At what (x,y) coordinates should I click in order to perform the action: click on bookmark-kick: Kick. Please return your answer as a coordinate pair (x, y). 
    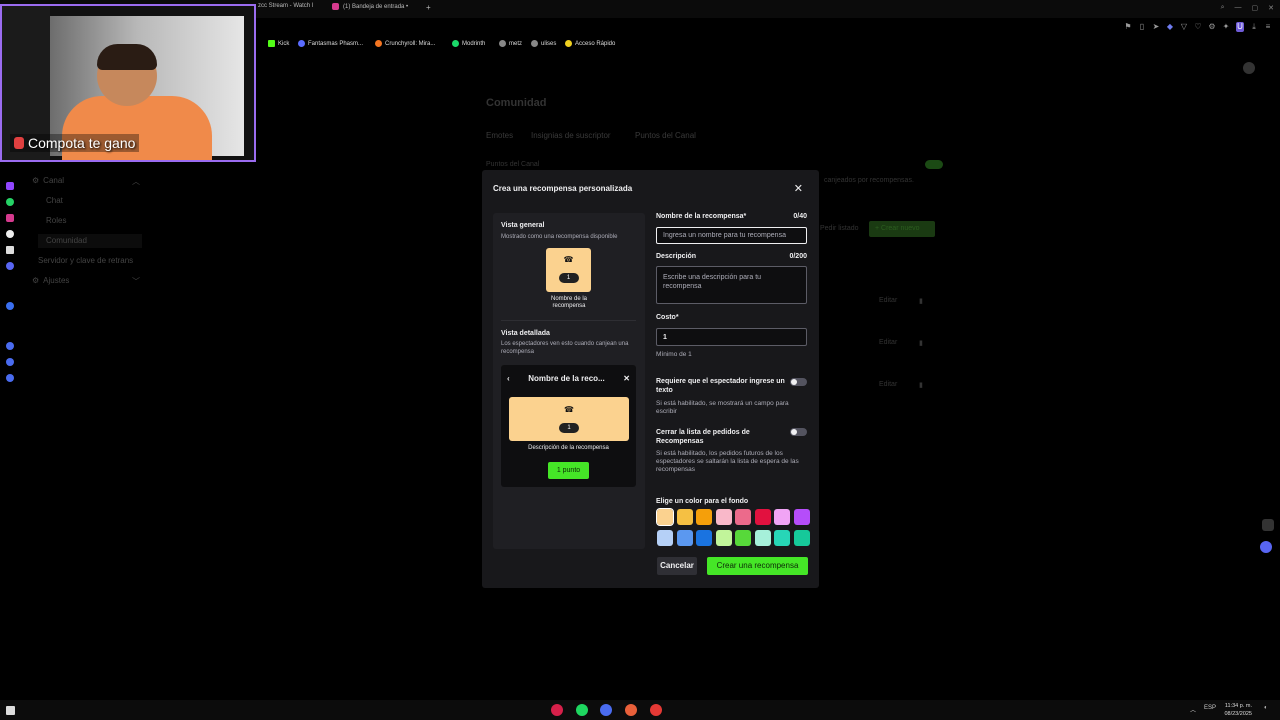
    Looking at the image, I should click on (278, 43).